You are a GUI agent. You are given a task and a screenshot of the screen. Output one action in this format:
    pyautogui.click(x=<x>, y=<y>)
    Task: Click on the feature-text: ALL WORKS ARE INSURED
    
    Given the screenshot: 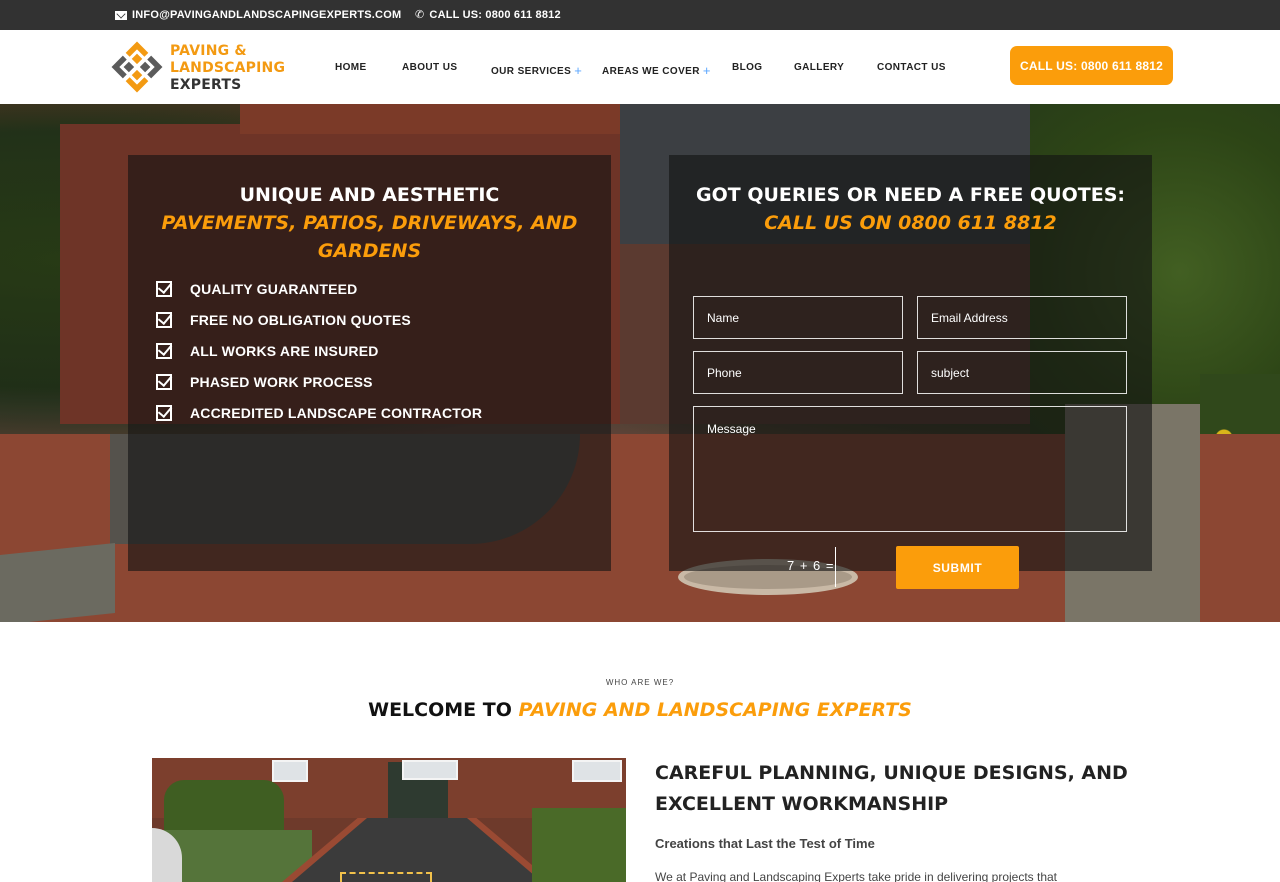 What is the action you would take?
    pyautogui.click(x=284, y=350)
    